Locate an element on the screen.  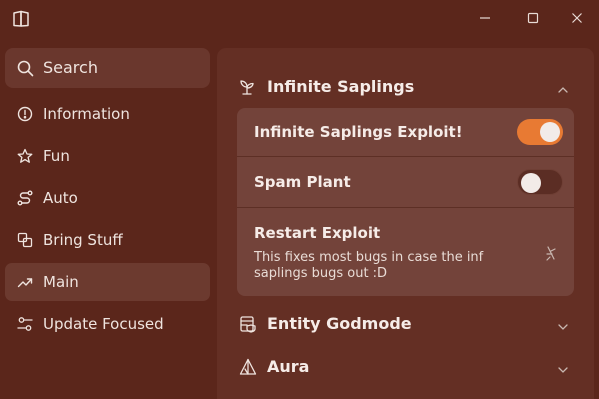
spam-plant-toggle is located at coordinates (540, 182).